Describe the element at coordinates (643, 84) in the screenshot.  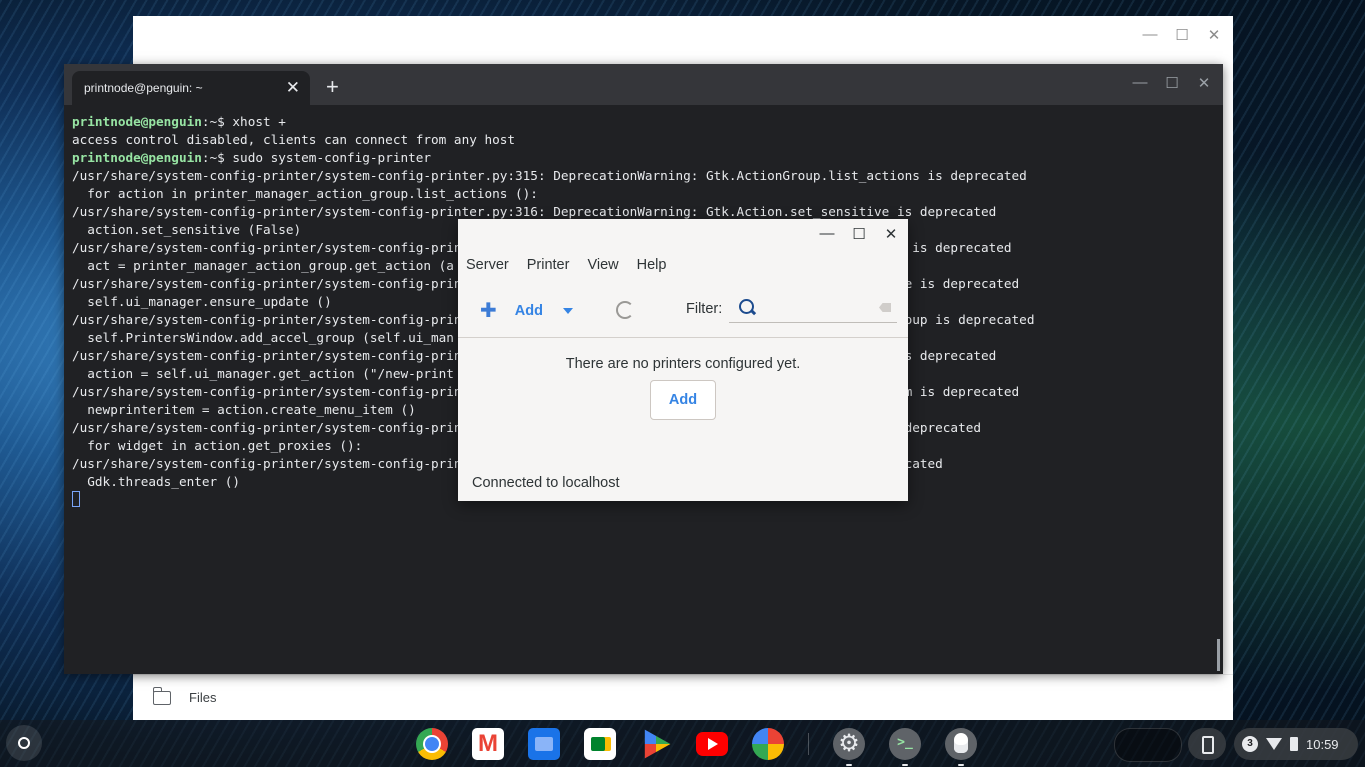
I see `terminal-tabbar: printnode@penguin: ~ ✕ + — ☐ ✕` at that location.